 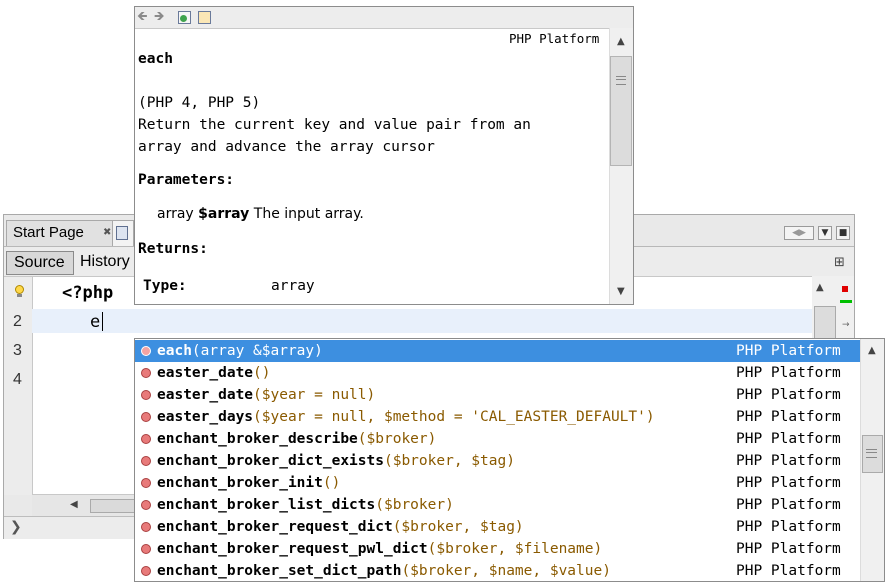 I want to click on completion-item-name: enchant_broker_init, so click(x=240, y=483).